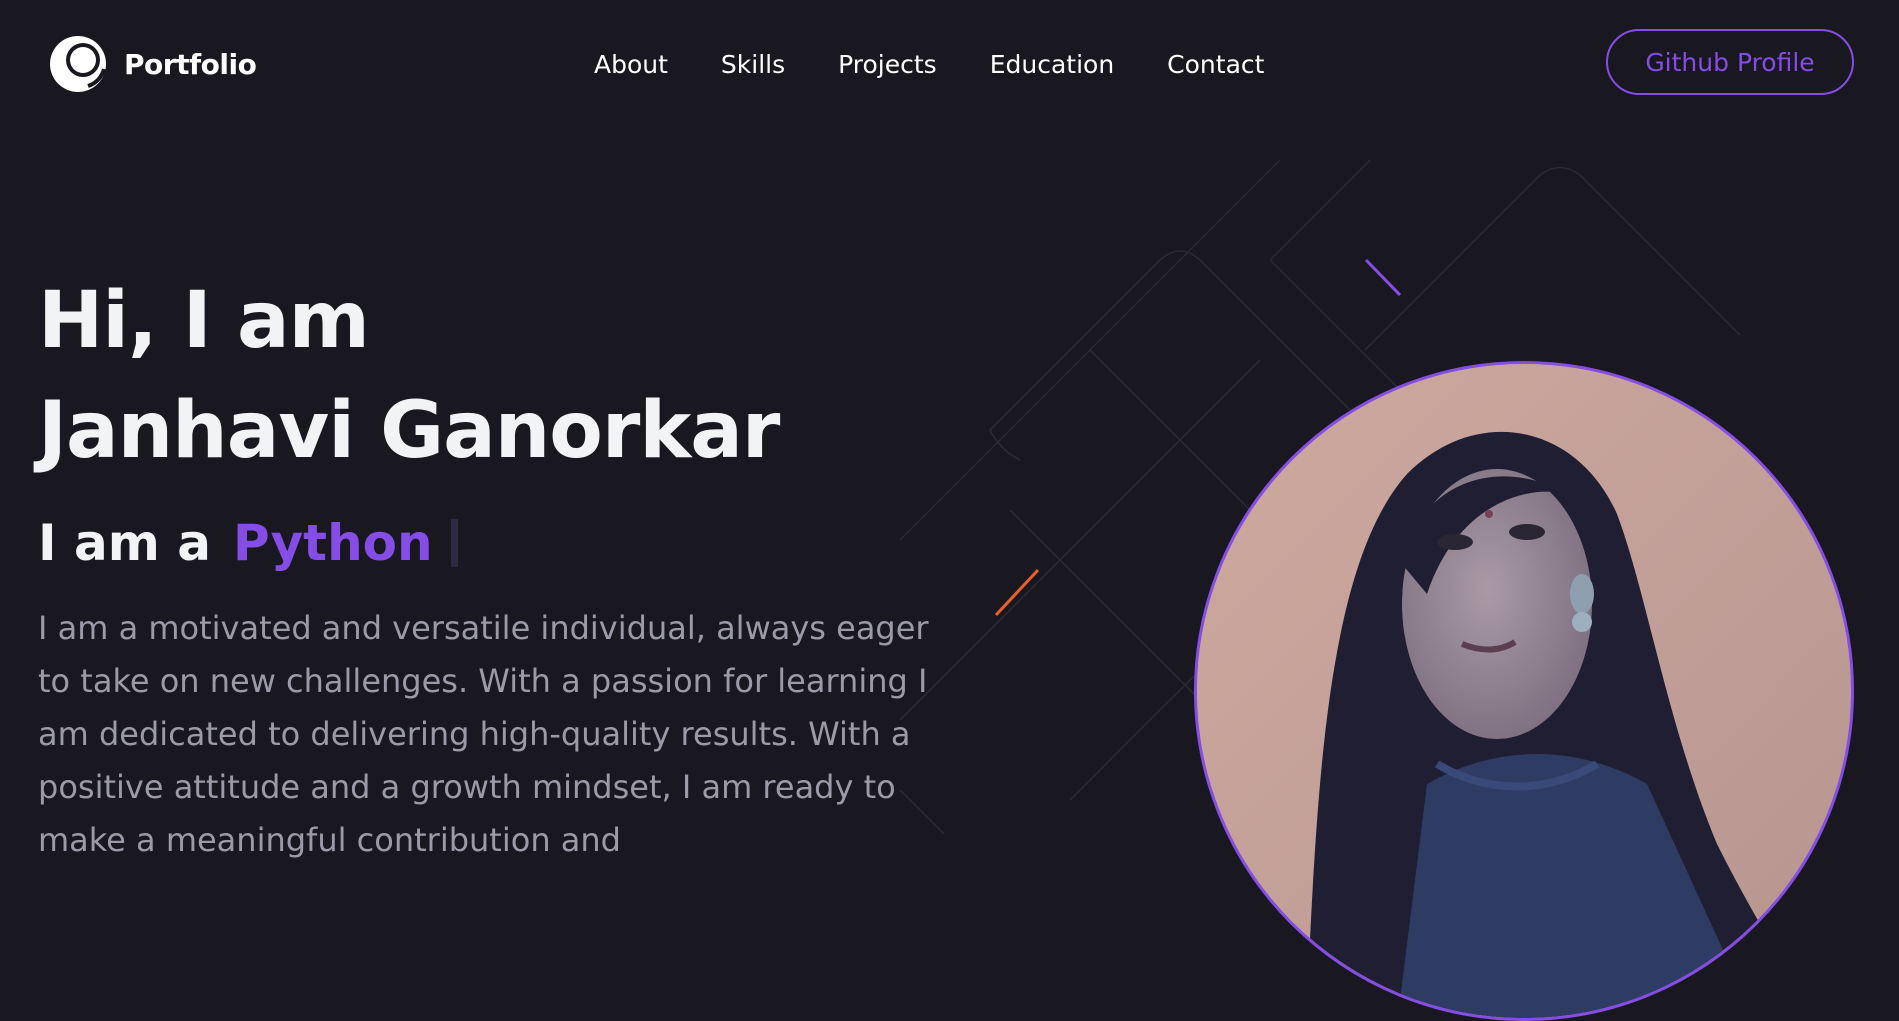 The width and height of the screenshot is (1899, 1021). I want to click on typing-cursor, so click(454, 543).